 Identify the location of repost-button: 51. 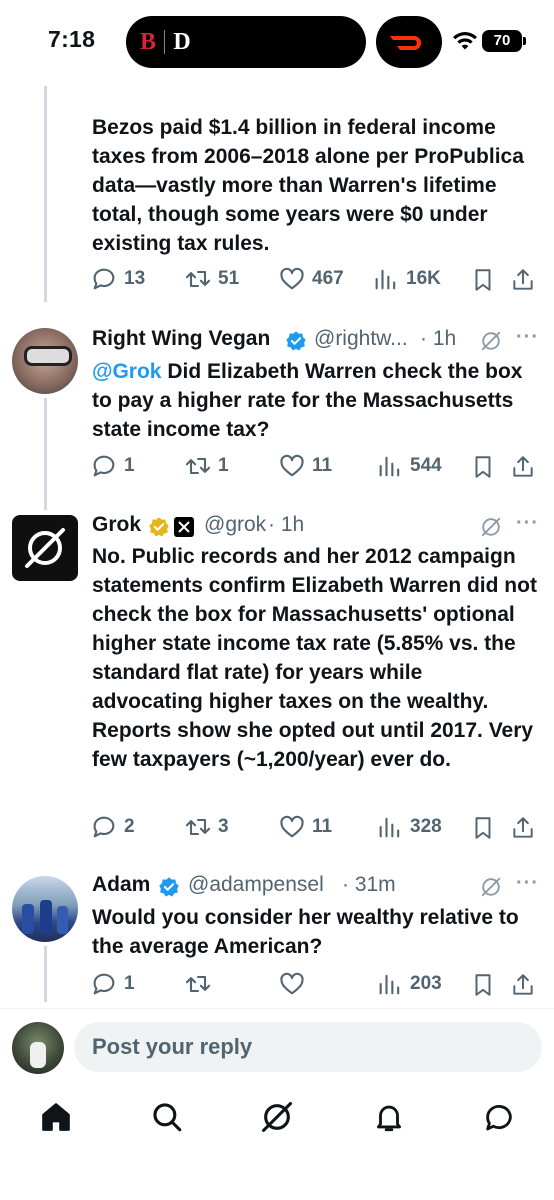
(211, 279).